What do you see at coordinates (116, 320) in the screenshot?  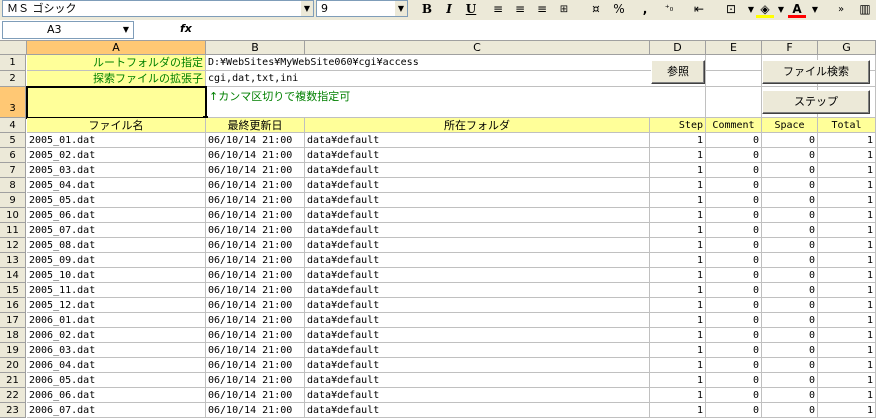 I see `table-cell: 2006_01.dat` at bounding box center [116, 320].